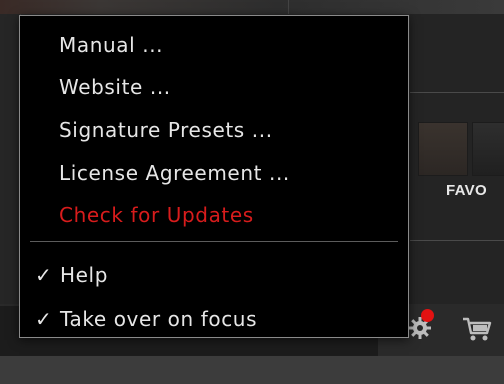 Image resolution: width=504 pixels, height=384 pixels. What do you see at coordinates (252, 370) in the screenshot?
I see `bottom-status-strip` at bounding box center [252, 370].